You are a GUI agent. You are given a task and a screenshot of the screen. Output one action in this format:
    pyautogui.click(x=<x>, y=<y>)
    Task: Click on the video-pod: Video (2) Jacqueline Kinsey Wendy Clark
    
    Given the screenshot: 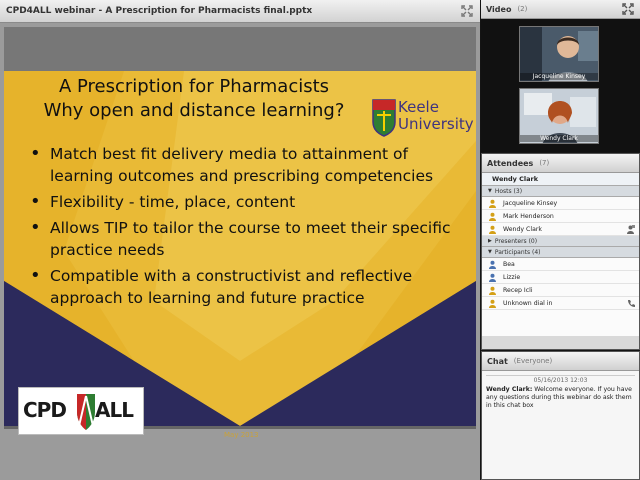 What is the action you would take?
    pyautogui.click(x=560, y=76)
    